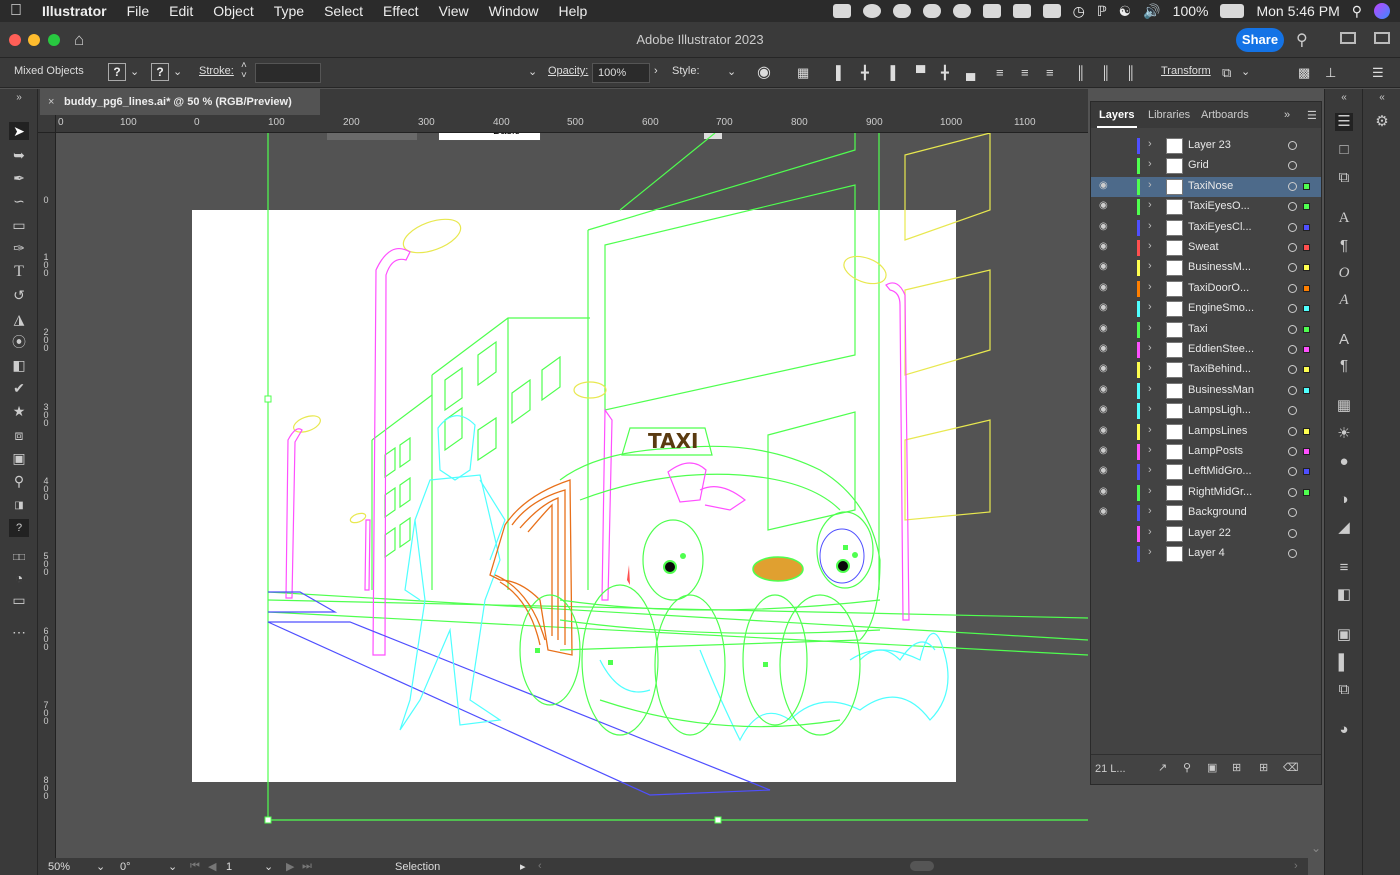  I want to click on layer-name: Layer 22, so click(1209, 533).